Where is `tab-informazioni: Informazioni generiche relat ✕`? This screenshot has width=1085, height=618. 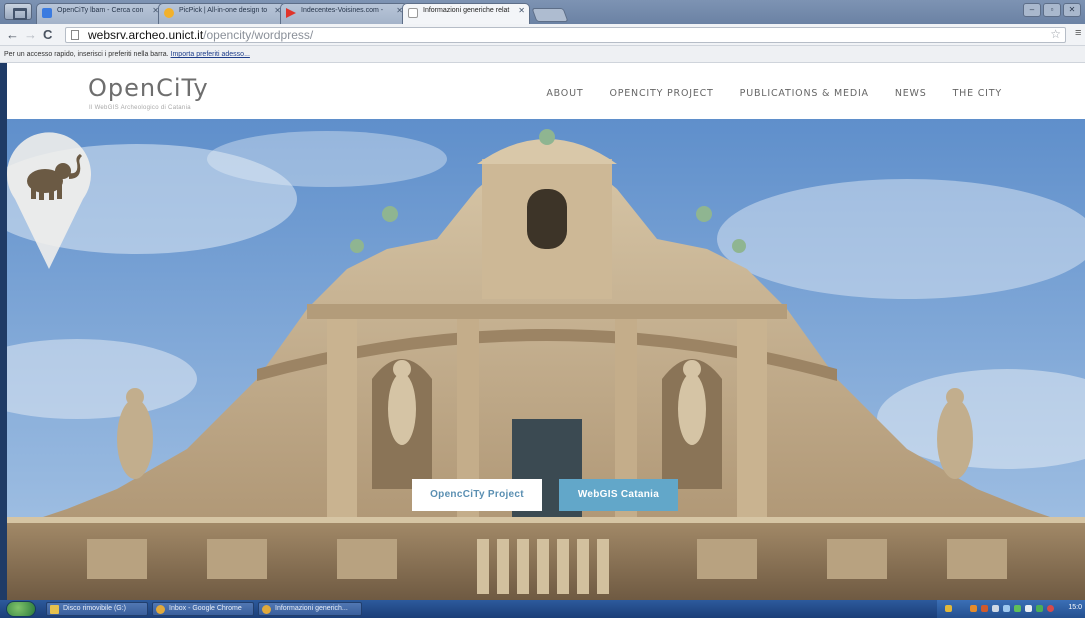 tab-informazioni: Informazioni generiche relat ✕ is located at coordinates (466, 13).